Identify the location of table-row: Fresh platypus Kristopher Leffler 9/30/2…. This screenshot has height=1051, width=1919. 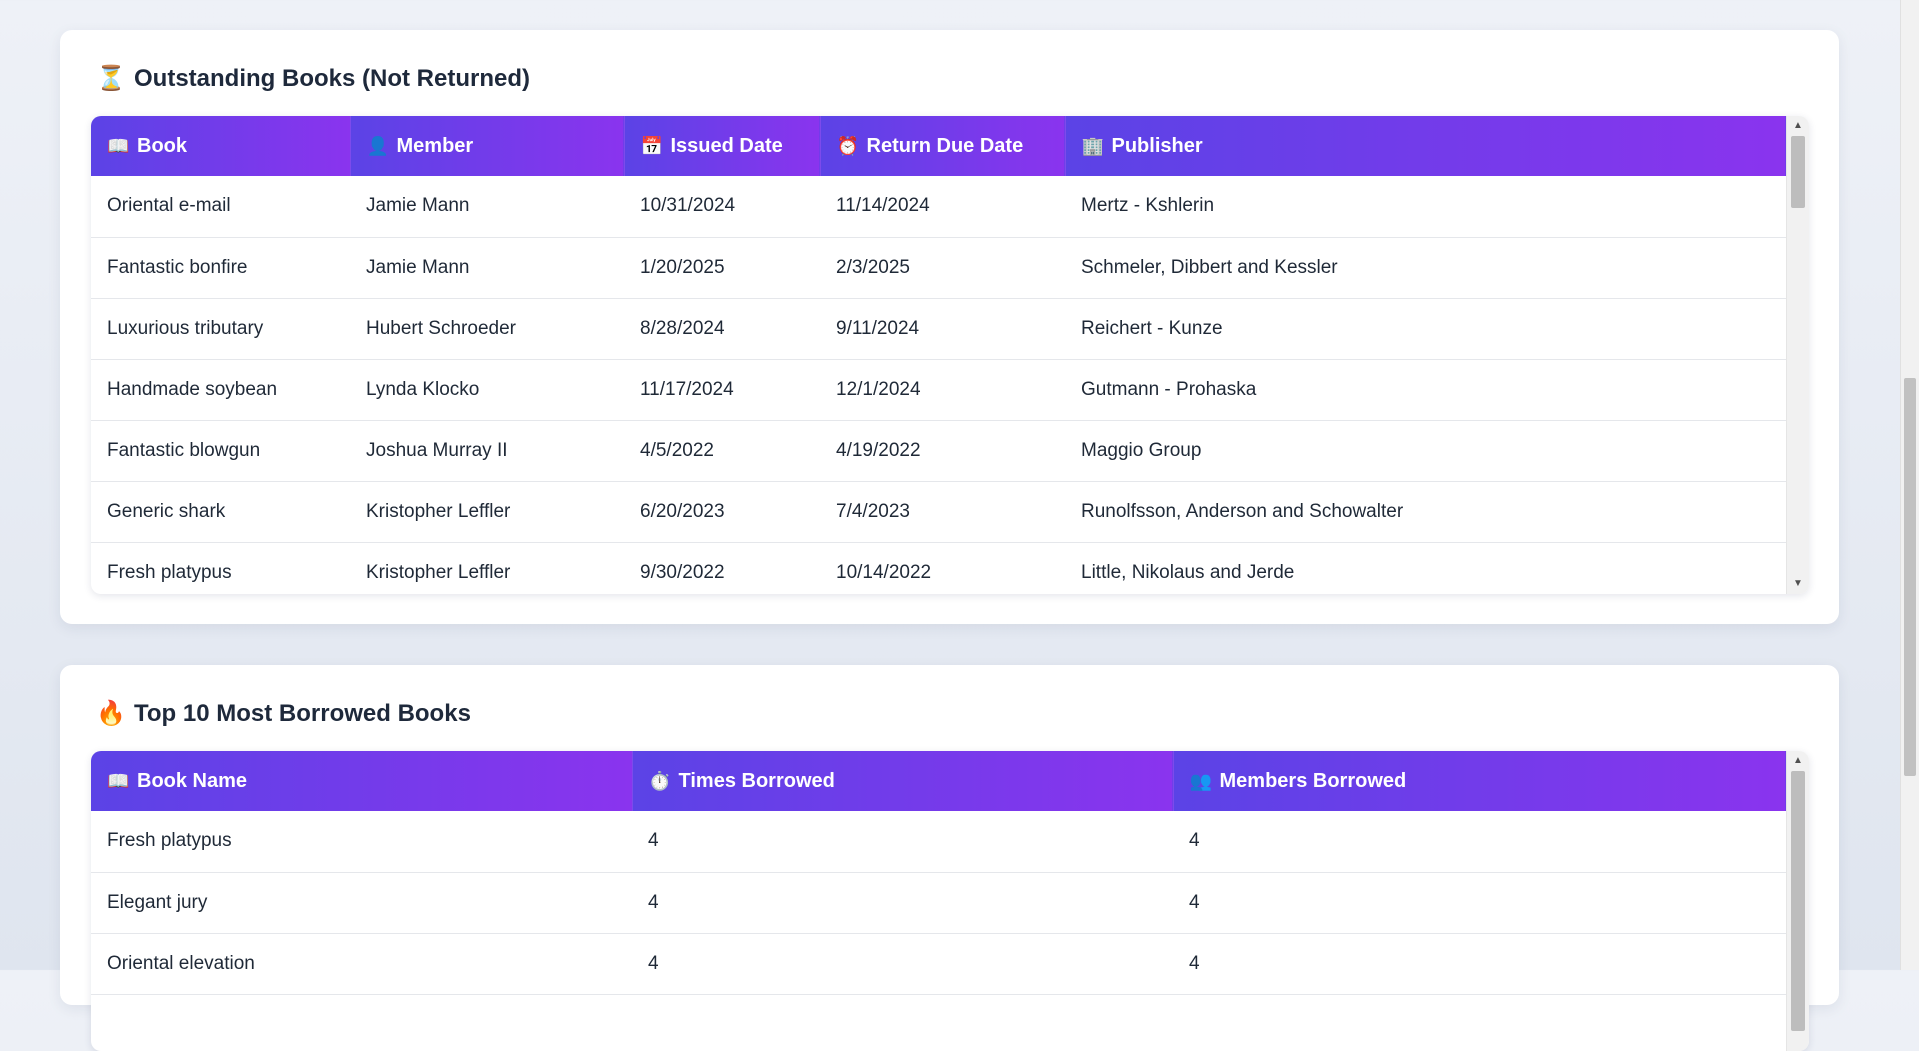
(939, 568).